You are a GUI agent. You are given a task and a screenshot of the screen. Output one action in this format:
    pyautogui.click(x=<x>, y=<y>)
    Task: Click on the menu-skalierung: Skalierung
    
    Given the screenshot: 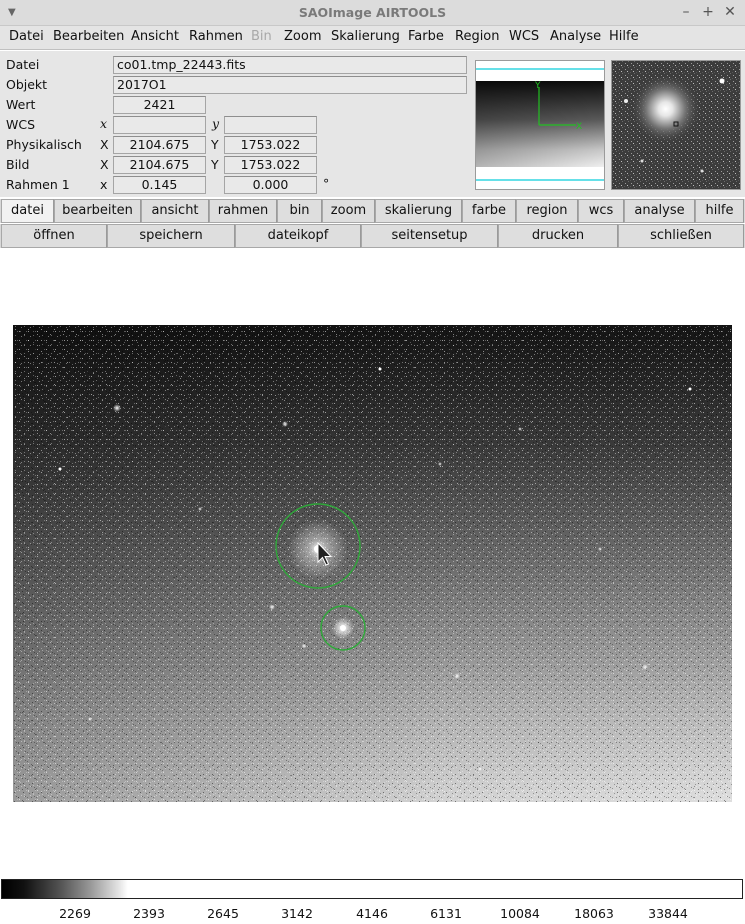 What is the action you would take?
    pyautogui.click(x=365, y=36)
    